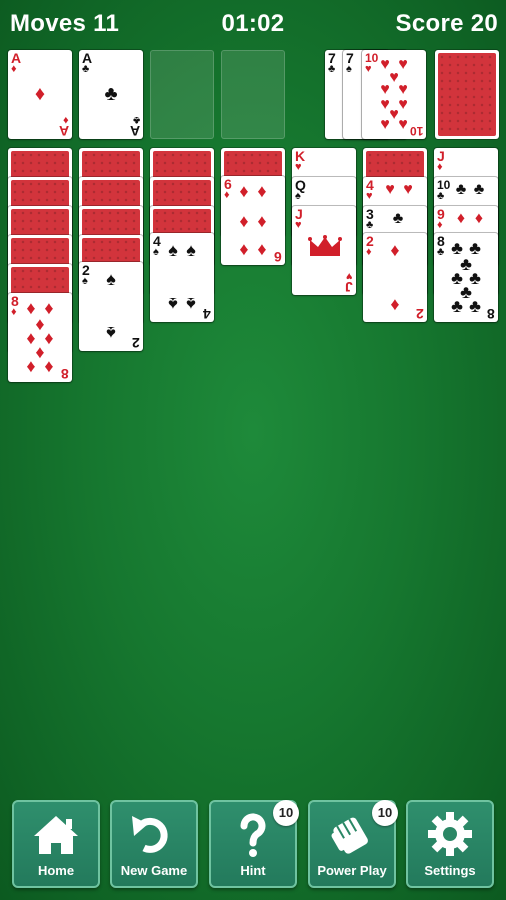 The width and height of the screenshot is (506, 900). I want to click on home-icon, so click(56, 835).